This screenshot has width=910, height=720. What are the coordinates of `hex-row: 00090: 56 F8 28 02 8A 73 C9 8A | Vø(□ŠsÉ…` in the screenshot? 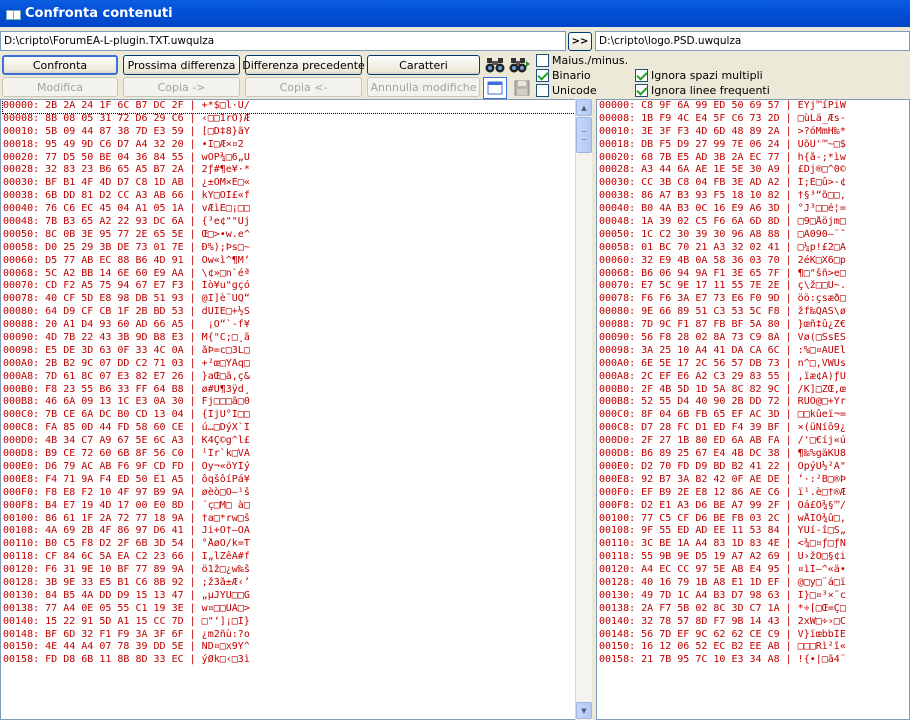 It's located at (754, 338).